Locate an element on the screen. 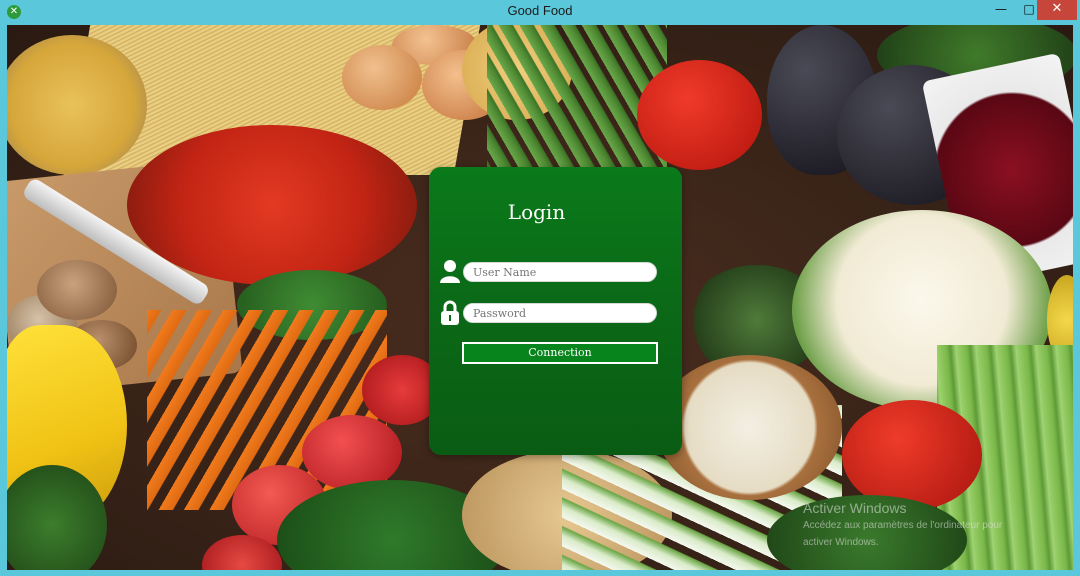 Image resolution: width=1080 pixels, height=576 pixels. close-icon: ✕ is located at coordinates (1057, 8).